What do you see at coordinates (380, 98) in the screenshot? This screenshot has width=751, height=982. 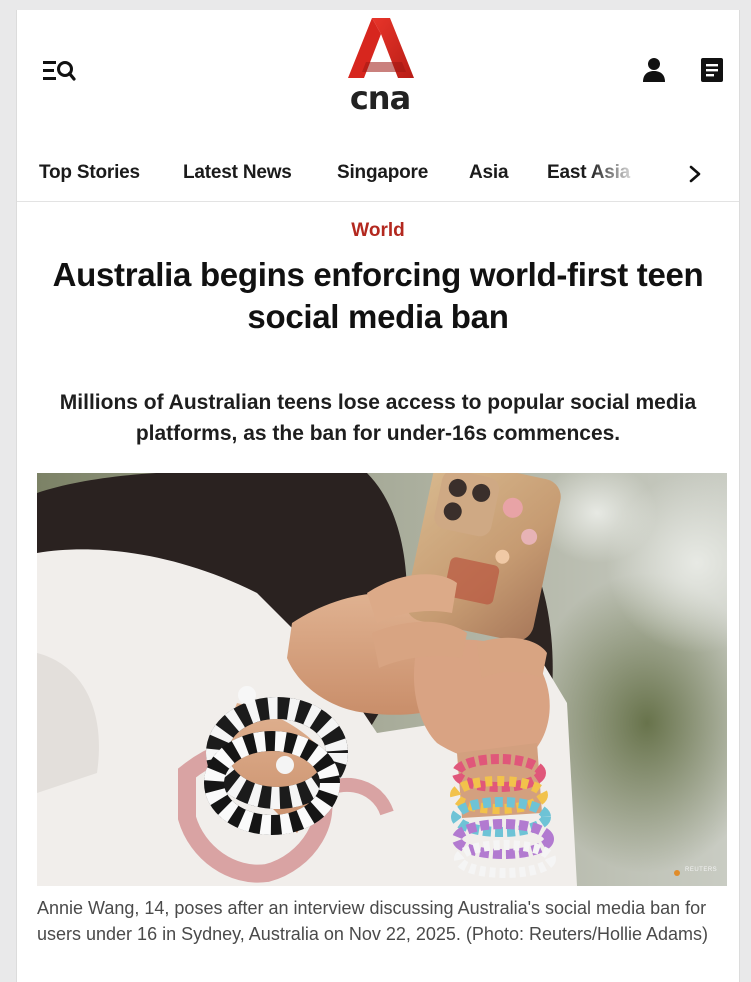 I see `logo-wordmark: cna` at bounding box center [380, 98].